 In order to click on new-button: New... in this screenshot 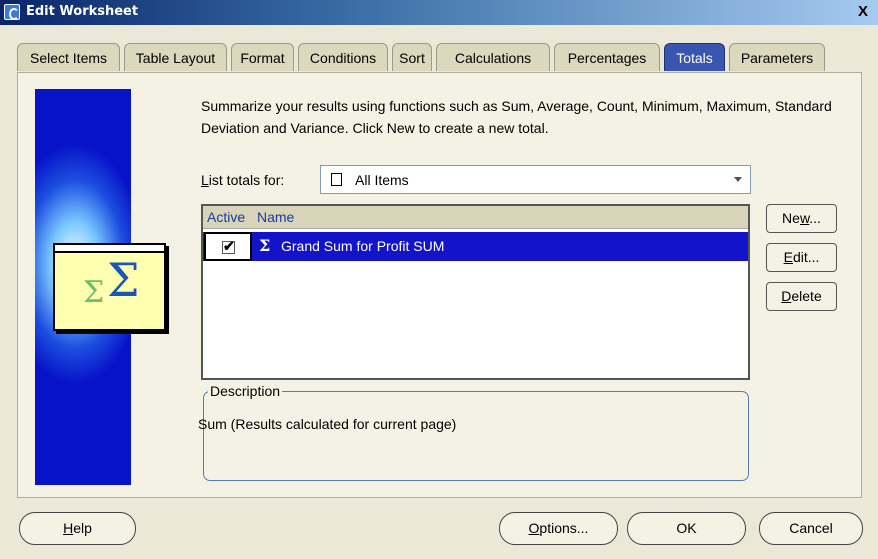, I will do `click(801, 218)`.